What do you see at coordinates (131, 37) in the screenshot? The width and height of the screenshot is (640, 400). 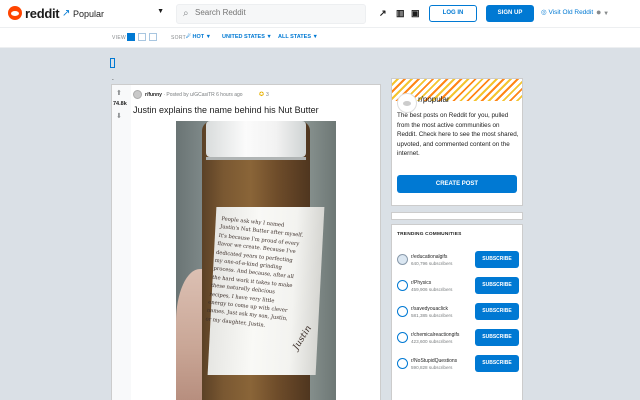 I see `card-view-button` at bounding box center [131, 37].